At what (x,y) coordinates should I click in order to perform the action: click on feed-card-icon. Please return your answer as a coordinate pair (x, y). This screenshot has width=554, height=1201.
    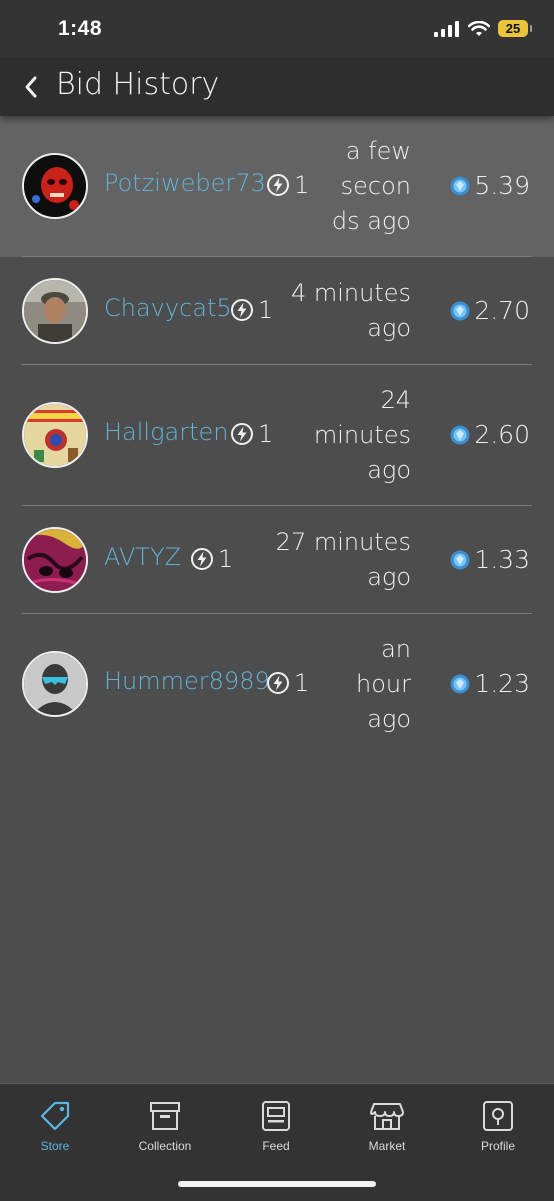
    Looking at the image, I should click on (276, 1116).